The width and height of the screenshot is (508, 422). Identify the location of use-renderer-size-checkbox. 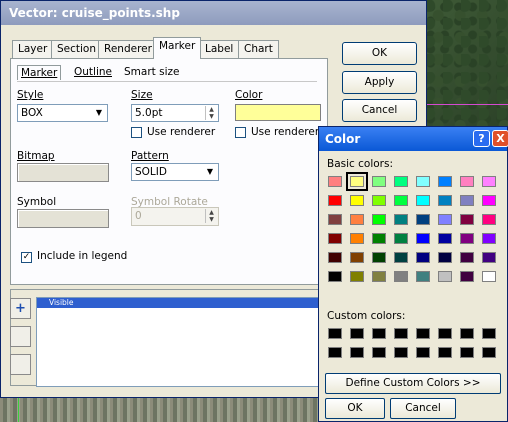
(136, 132).